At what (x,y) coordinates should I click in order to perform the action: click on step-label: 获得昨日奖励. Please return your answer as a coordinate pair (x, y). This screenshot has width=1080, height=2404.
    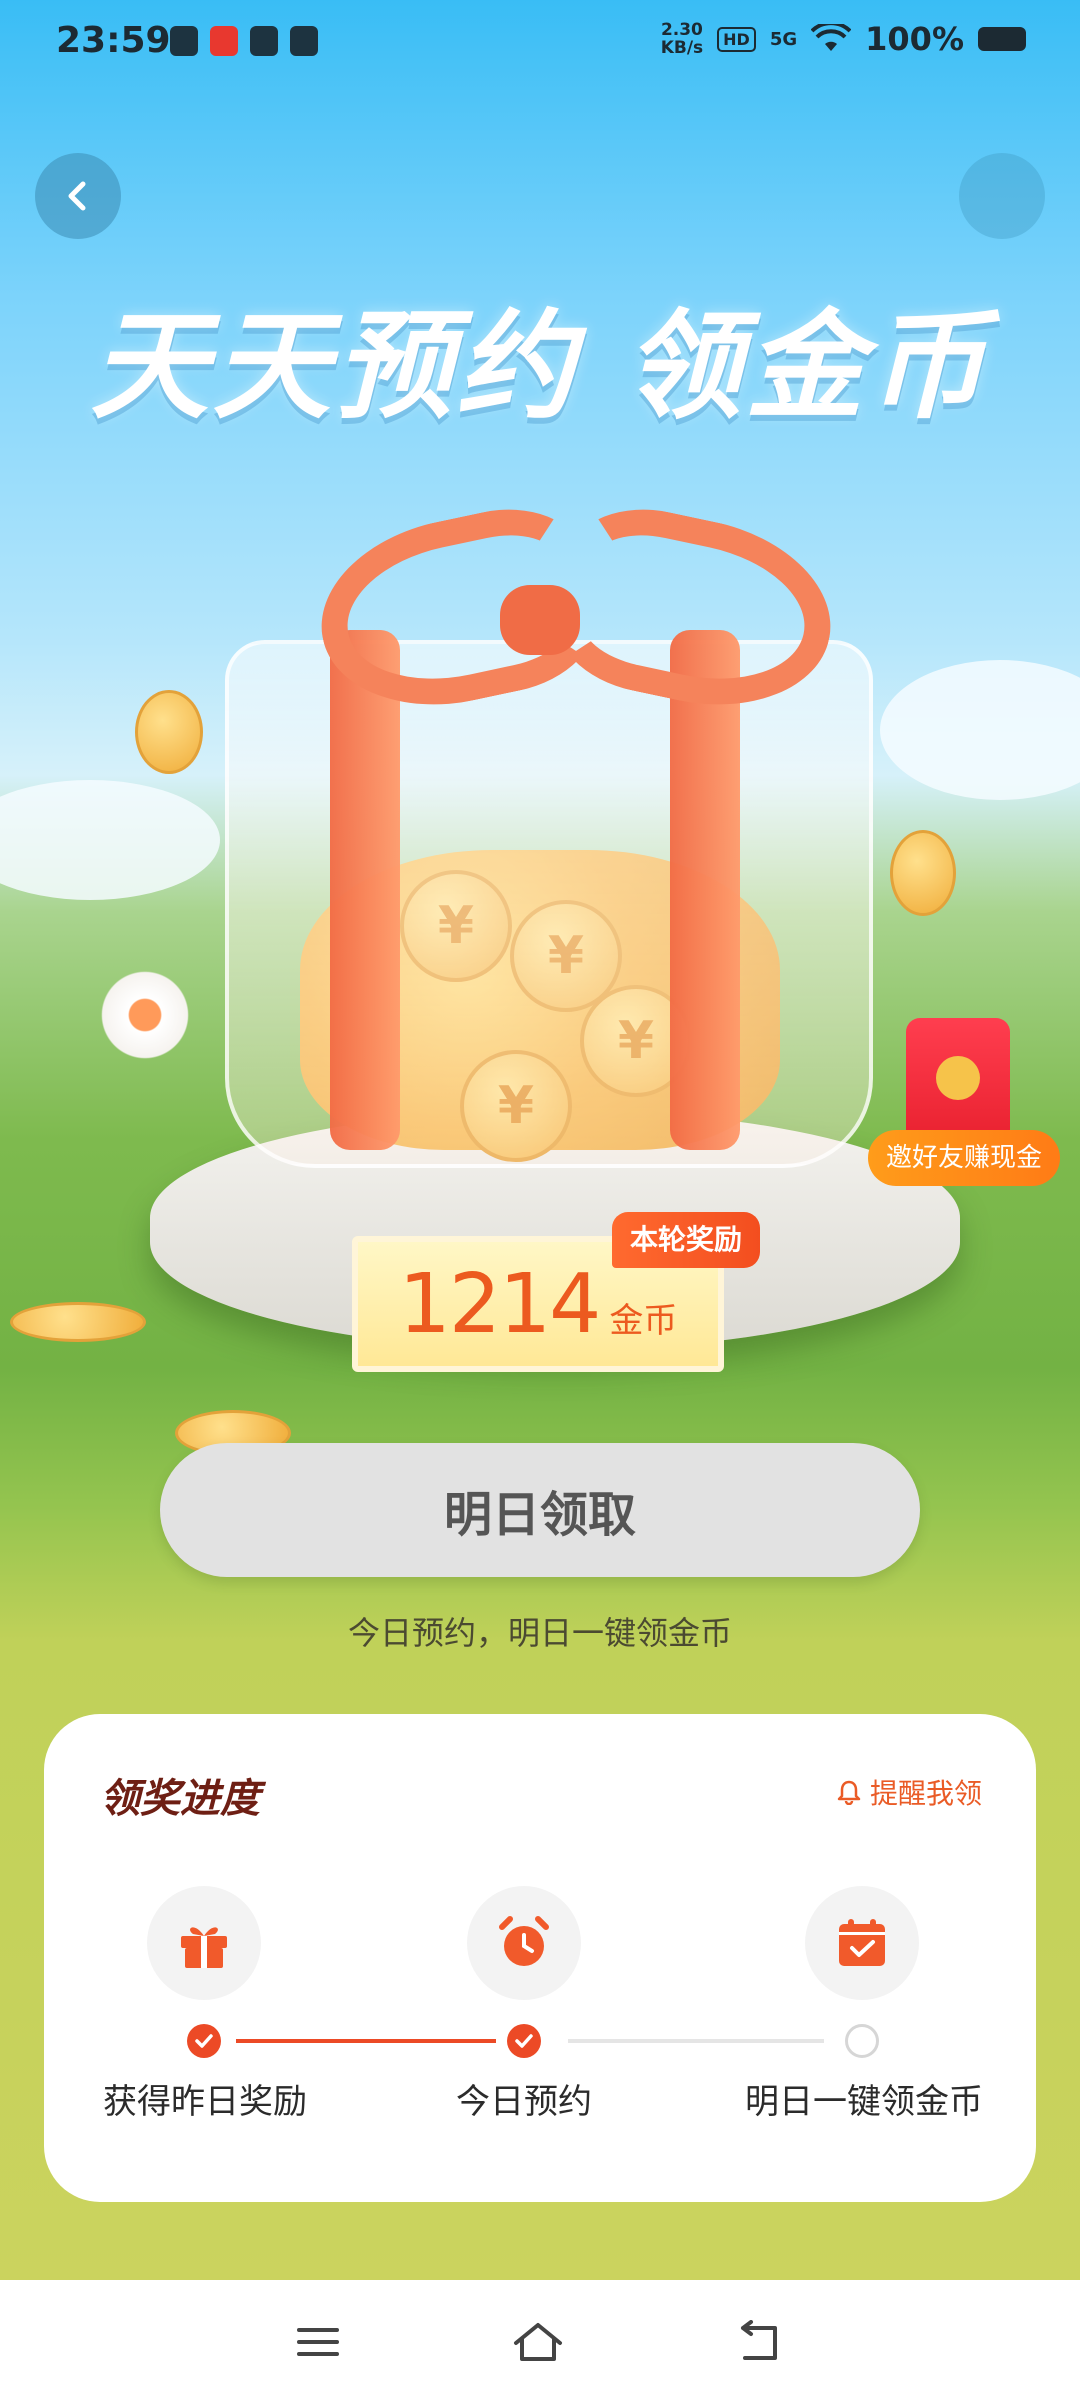
    Looking at the image, I should click on (205, 2102).